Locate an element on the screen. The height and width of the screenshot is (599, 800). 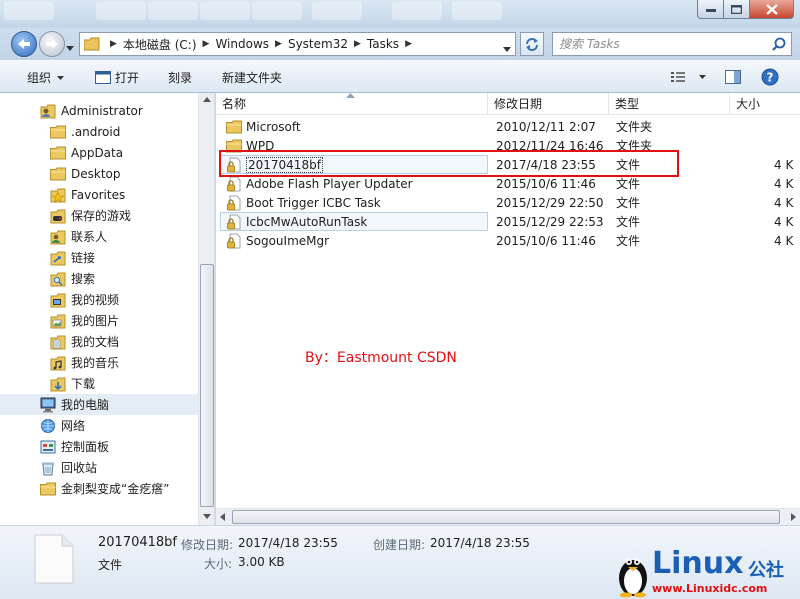
blurred-title-fragment is located at coordinates (29, 11).